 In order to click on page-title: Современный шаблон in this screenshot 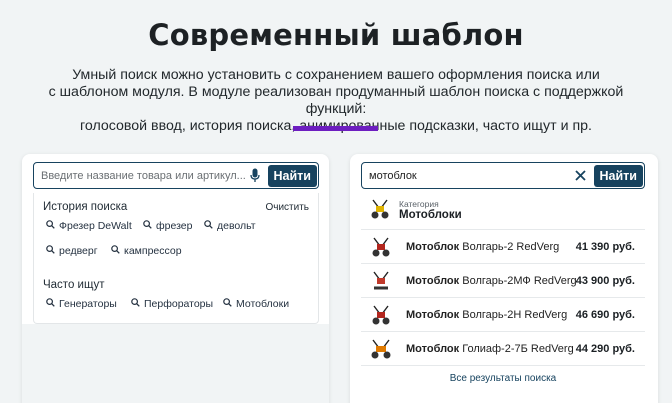, I will do `click(336, 35)`.